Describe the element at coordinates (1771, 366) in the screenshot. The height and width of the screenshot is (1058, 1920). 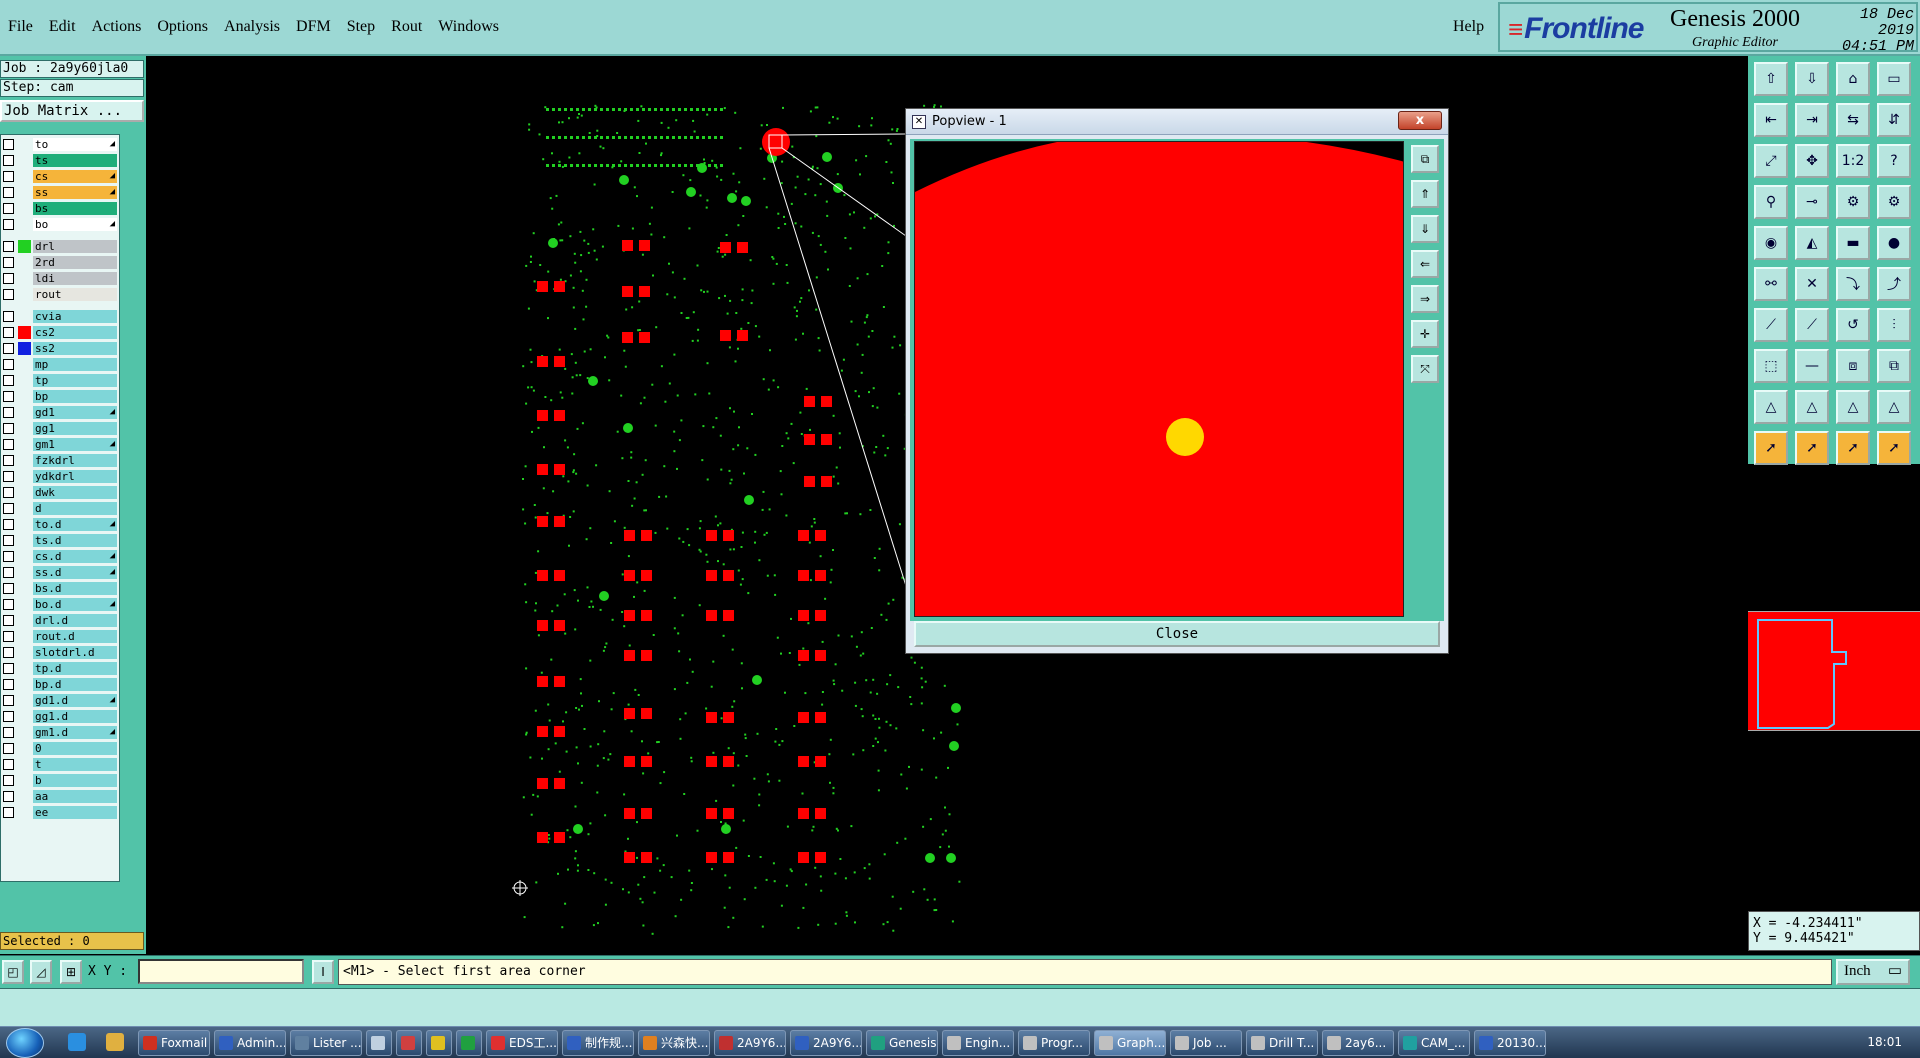
I see `select-box-icon: ⬚` at that location.